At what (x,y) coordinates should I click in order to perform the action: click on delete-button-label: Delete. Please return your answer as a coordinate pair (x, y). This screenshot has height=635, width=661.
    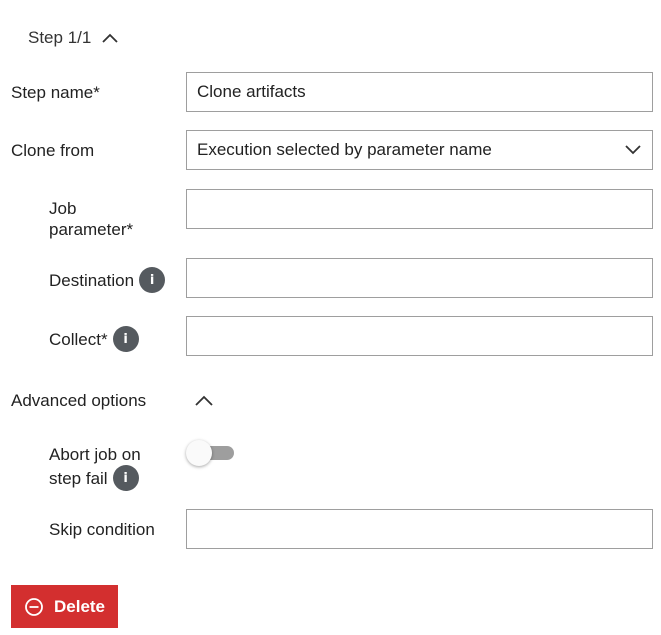
    Looking at the image, I should click on (79, 606).